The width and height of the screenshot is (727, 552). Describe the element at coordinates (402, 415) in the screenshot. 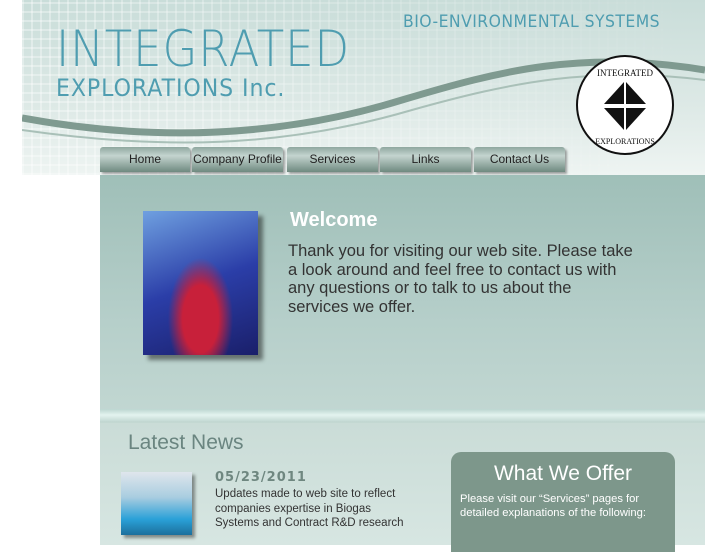

I see `divider` at that location.